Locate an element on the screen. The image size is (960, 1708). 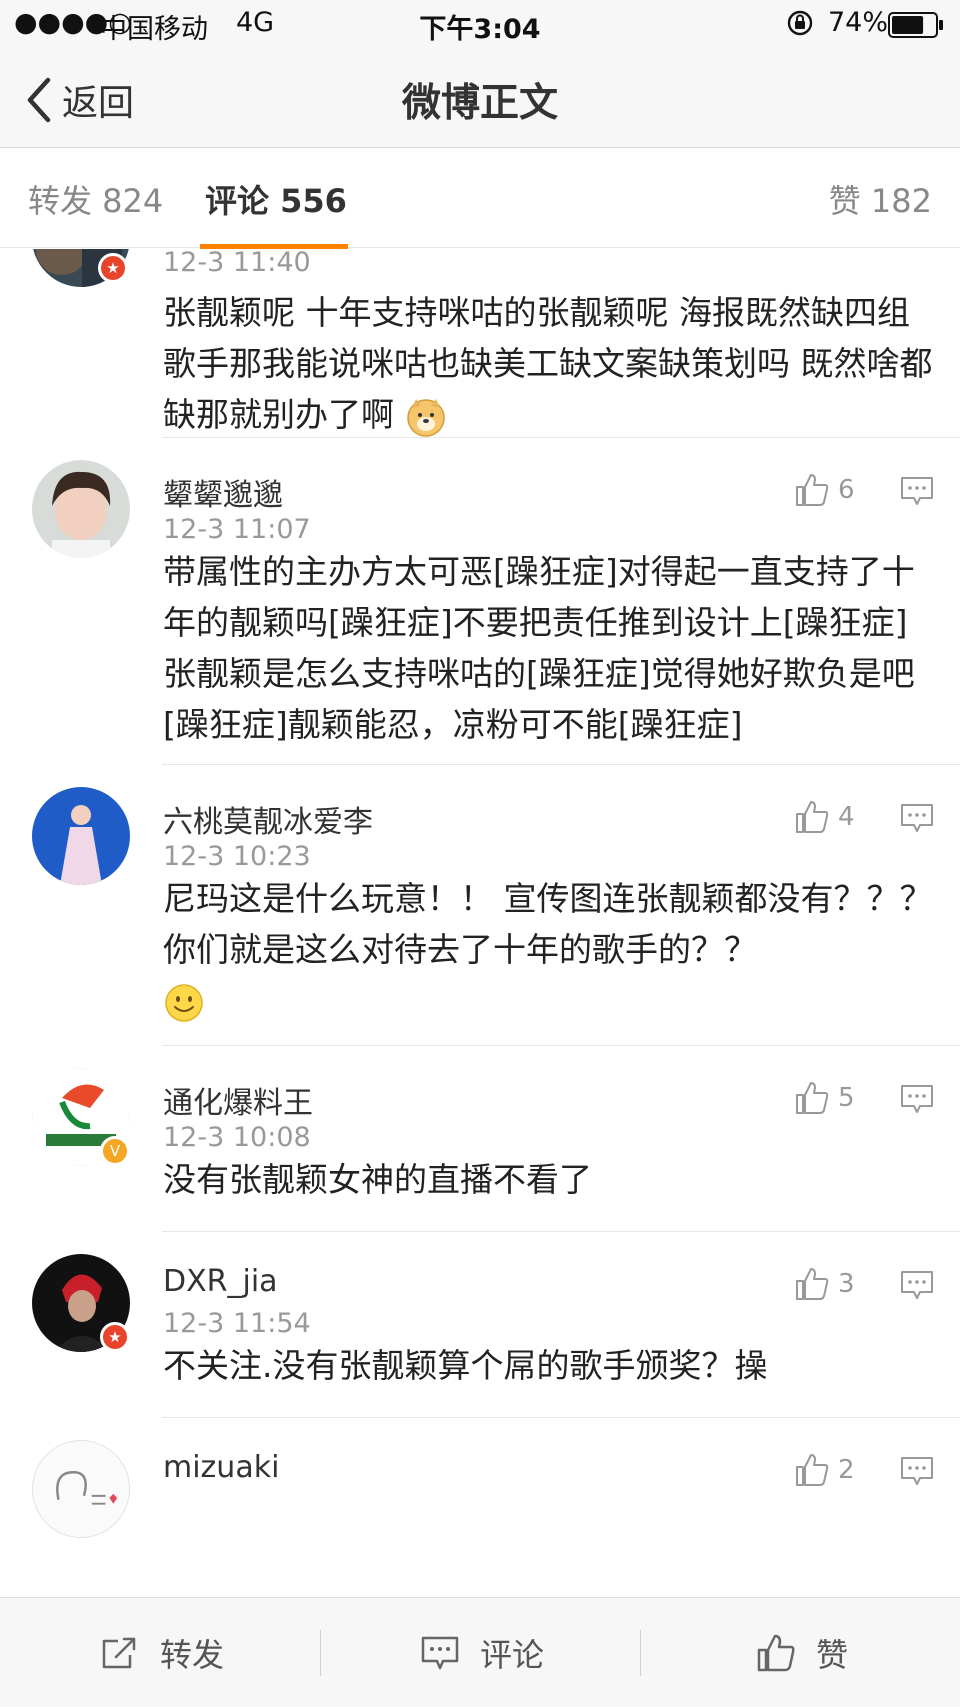
comment-item: mizuaki 2 is located at coordinates (480, 1507).